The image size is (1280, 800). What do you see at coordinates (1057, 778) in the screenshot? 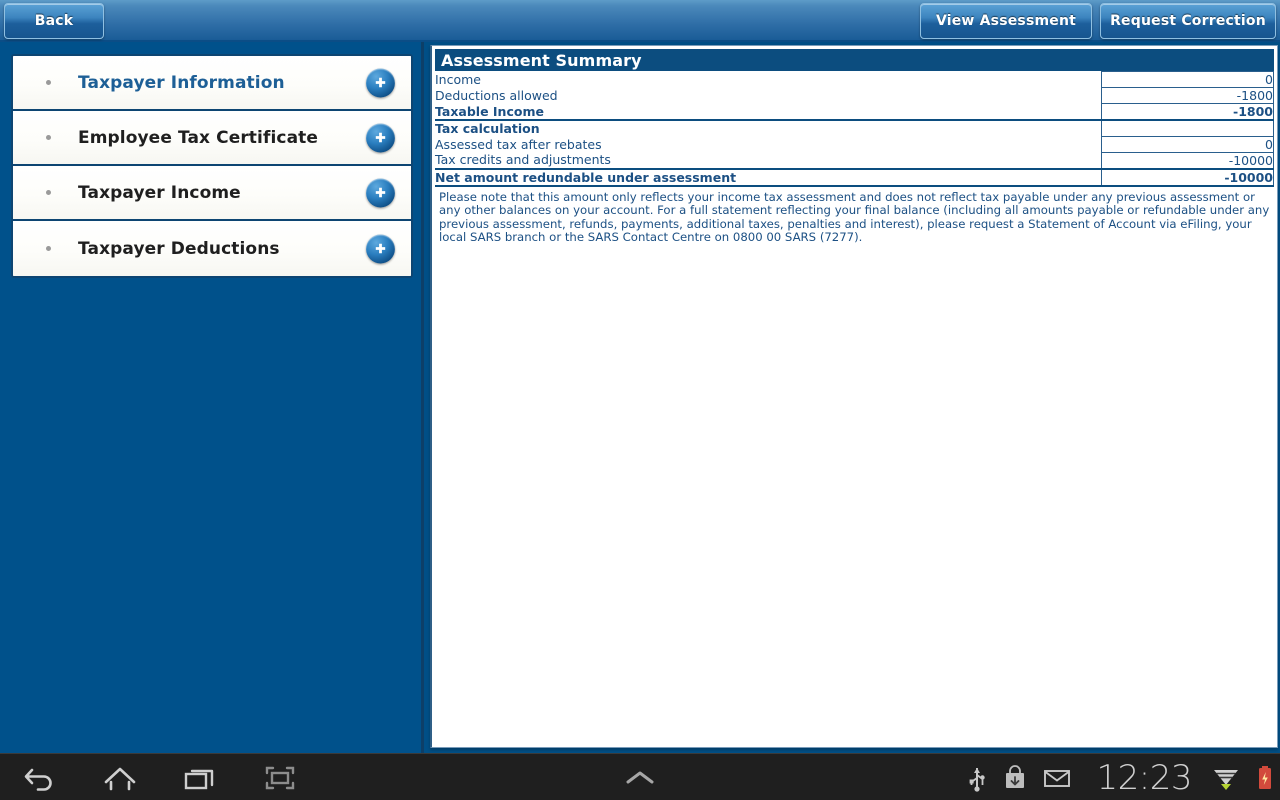
I see `mail-icon` at bounding box center [1057, 778].